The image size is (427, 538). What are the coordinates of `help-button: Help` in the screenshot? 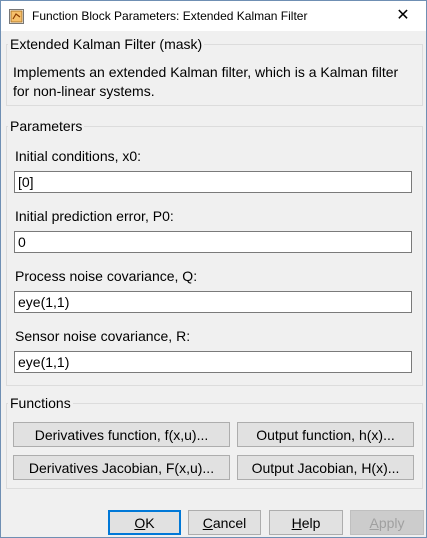 It's located at (306, 522).